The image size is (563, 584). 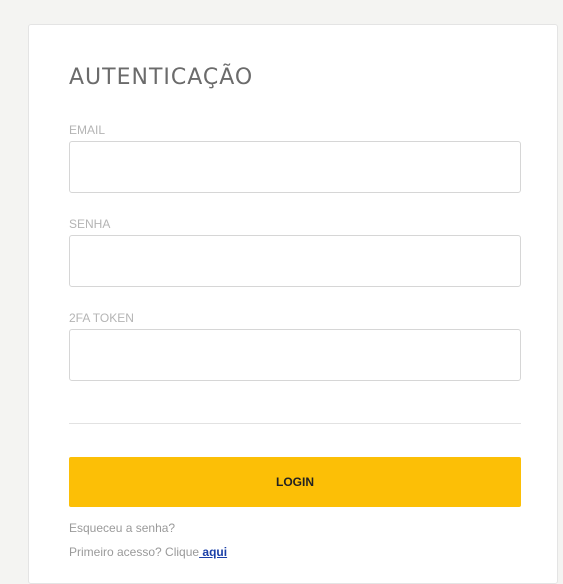 I want to click on email-label: EMAIL, so click(x=87, y=130).